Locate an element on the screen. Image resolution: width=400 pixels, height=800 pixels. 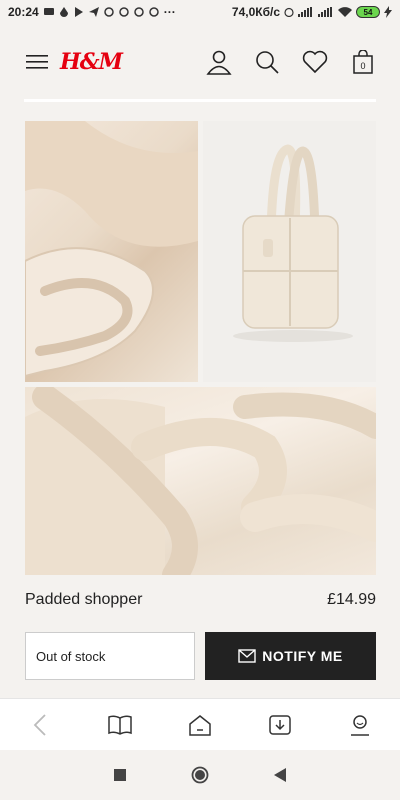
more-notifications-icon: ··· is located at coordinates (169, 12).